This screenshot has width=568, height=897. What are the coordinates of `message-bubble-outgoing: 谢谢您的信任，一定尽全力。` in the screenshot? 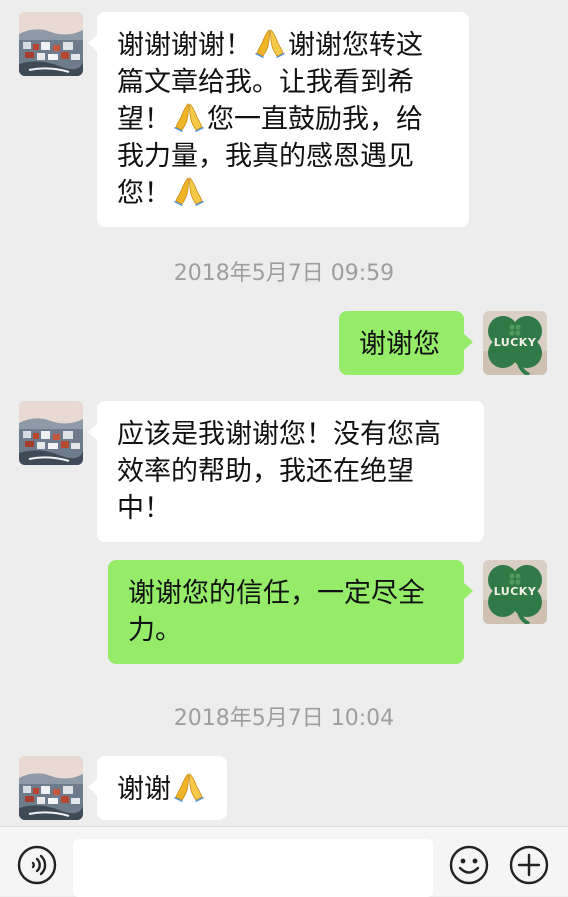 It's located at (290, 612).